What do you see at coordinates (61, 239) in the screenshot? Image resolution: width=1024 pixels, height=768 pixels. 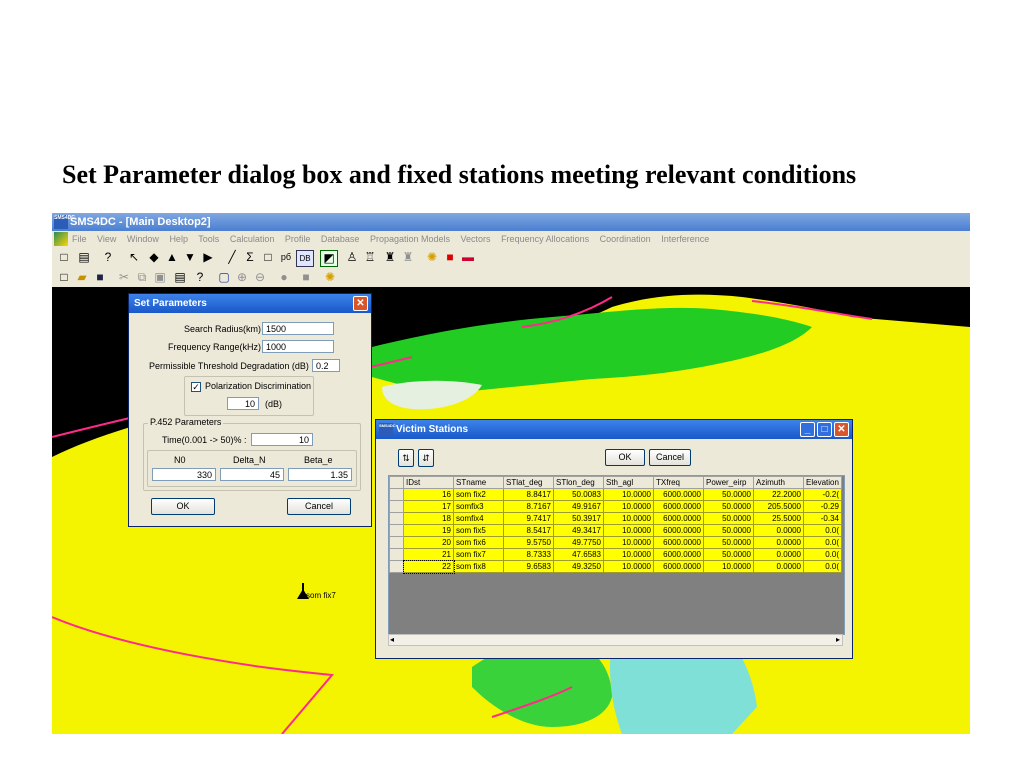 I see `app-menu-icon` at bounding box center [61, 239].